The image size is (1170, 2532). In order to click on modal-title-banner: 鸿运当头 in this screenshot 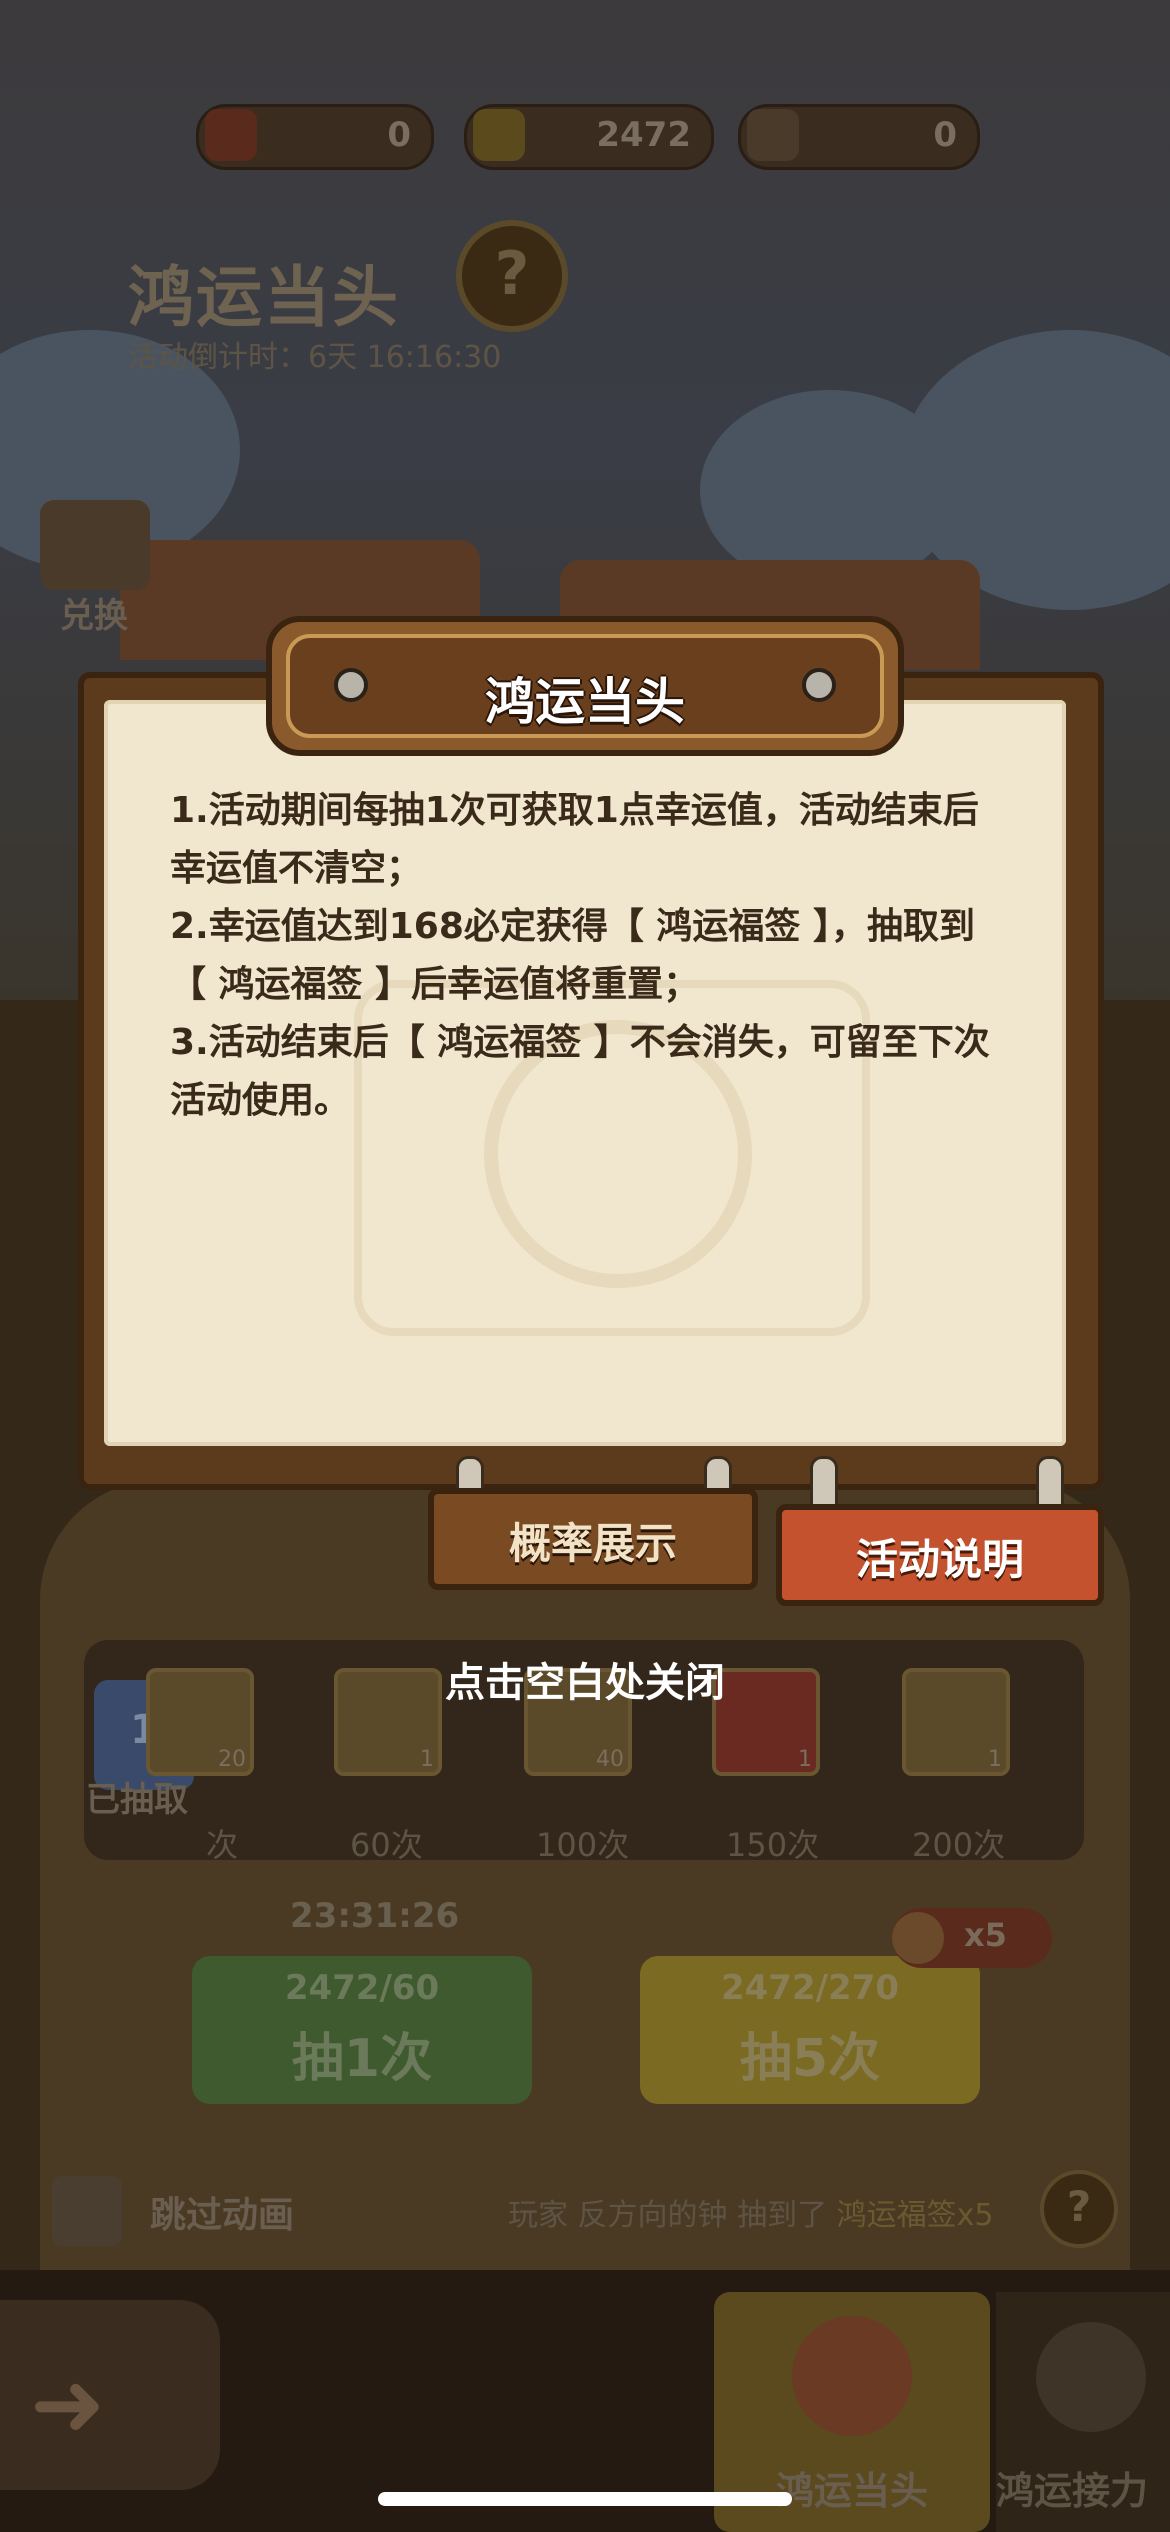, I will do `click(585, 686)`.